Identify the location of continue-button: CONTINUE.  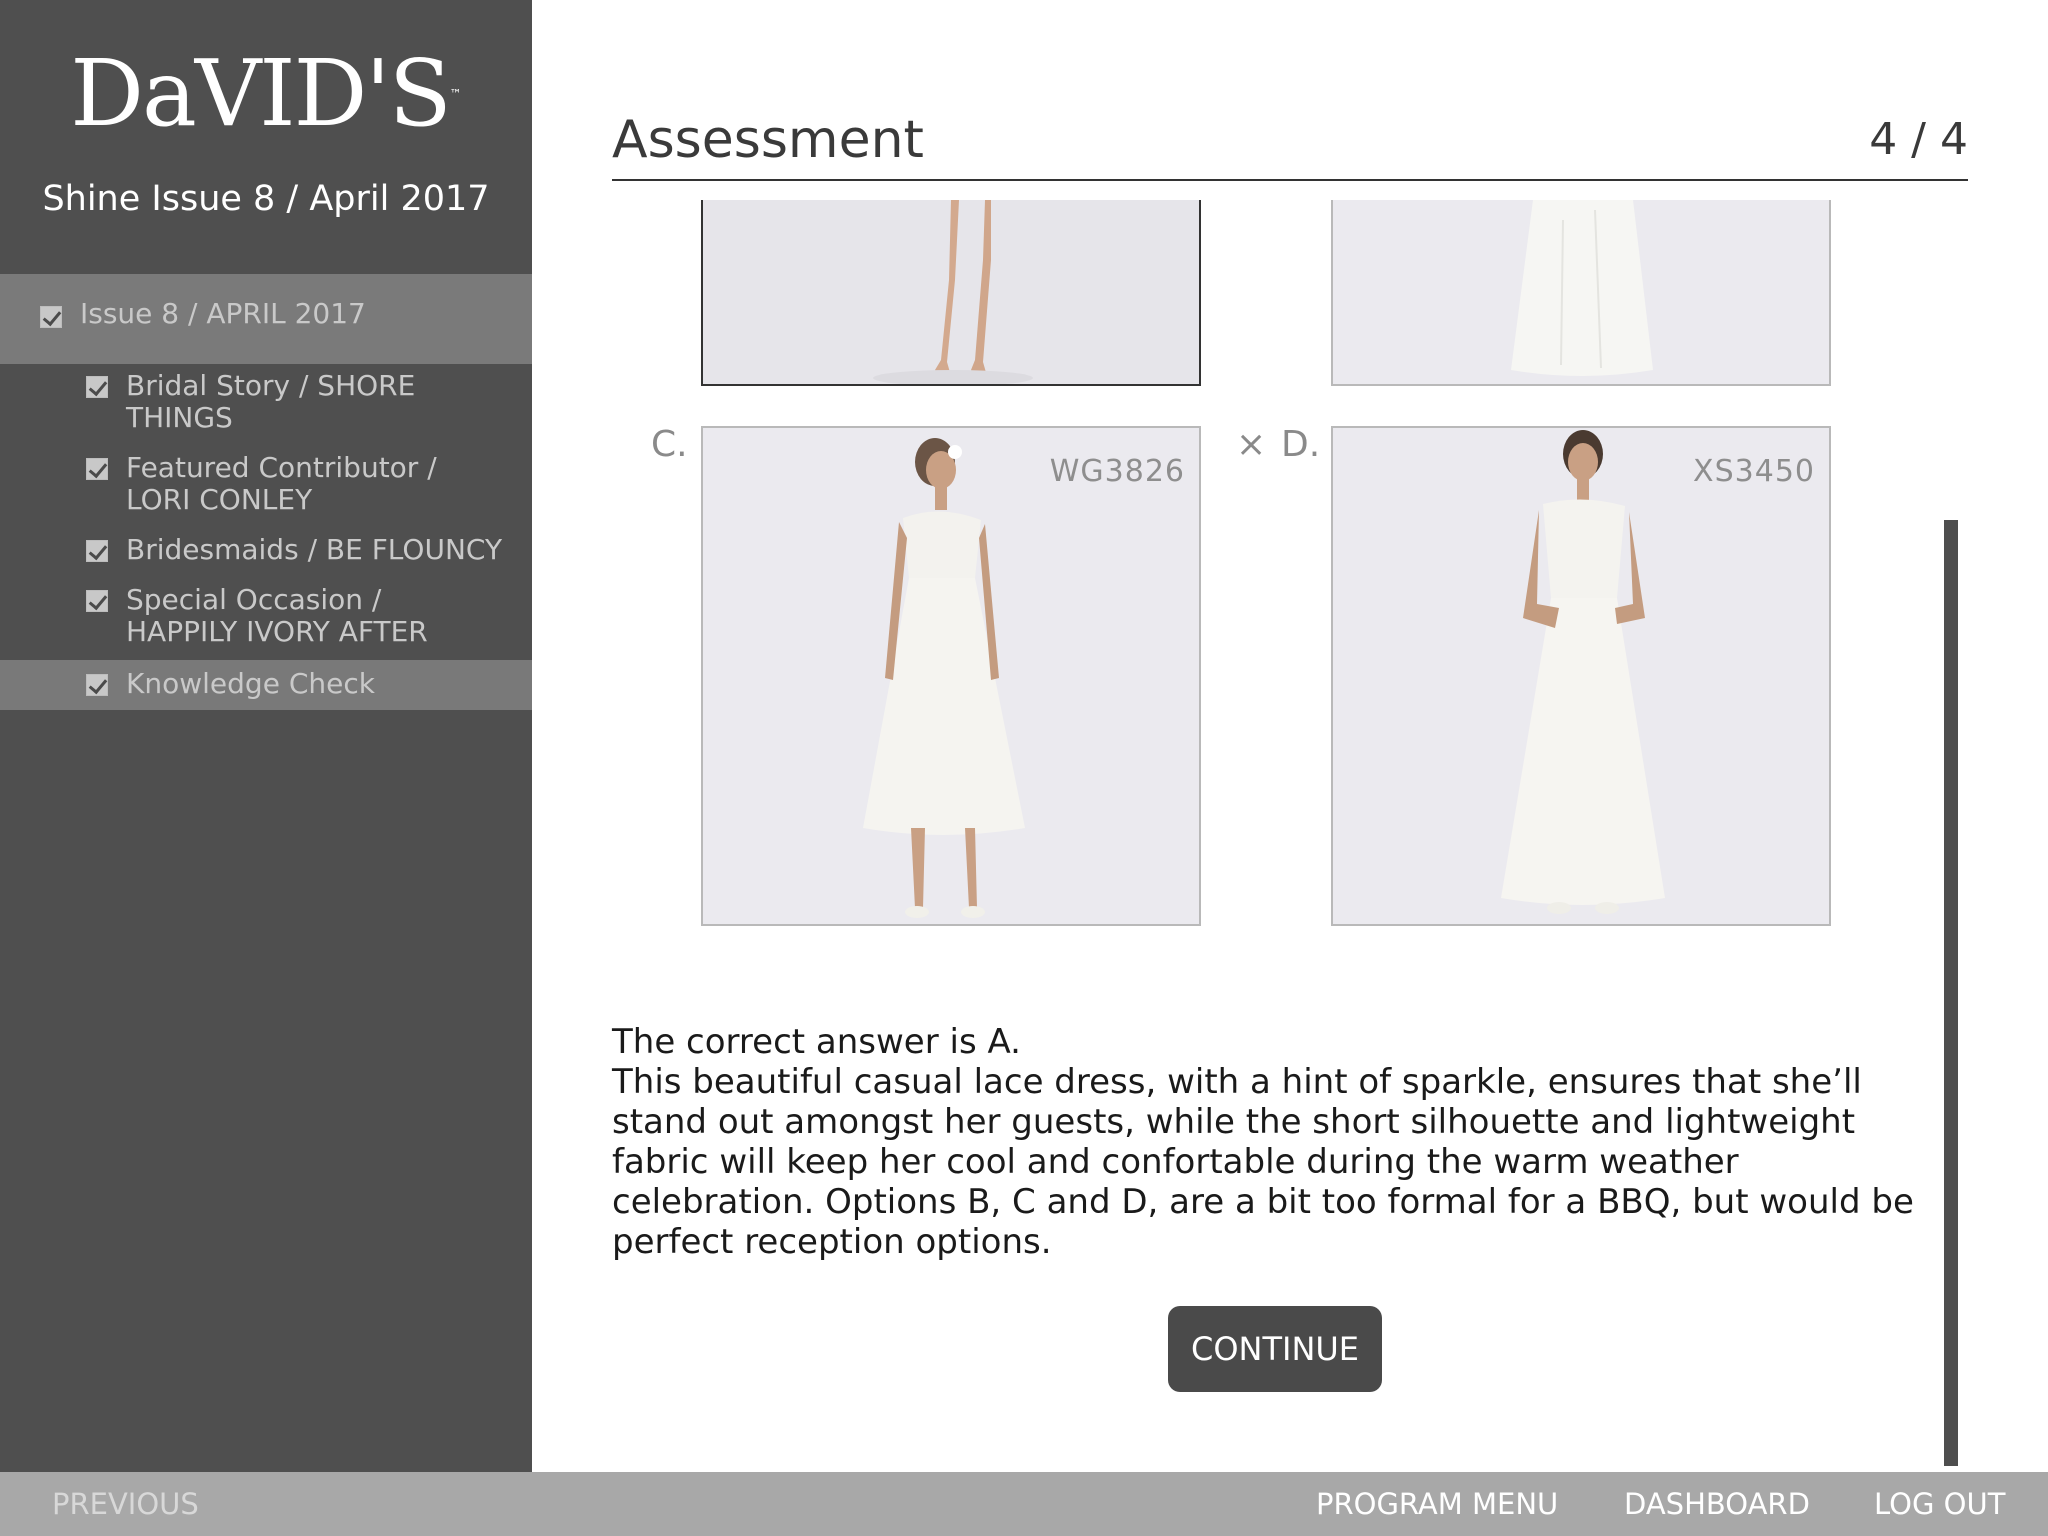
(1275, 1349).